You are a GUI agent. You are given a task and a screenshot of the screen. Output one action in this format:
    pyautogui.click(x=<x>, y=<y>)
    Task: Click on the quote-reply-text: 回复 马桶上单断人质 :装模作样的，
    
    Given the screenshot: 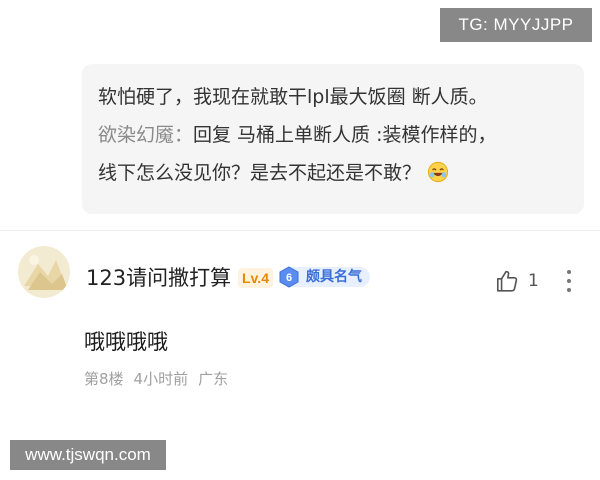 What is the action you would take?
    pyautogui.click(x=345, y=135)
    